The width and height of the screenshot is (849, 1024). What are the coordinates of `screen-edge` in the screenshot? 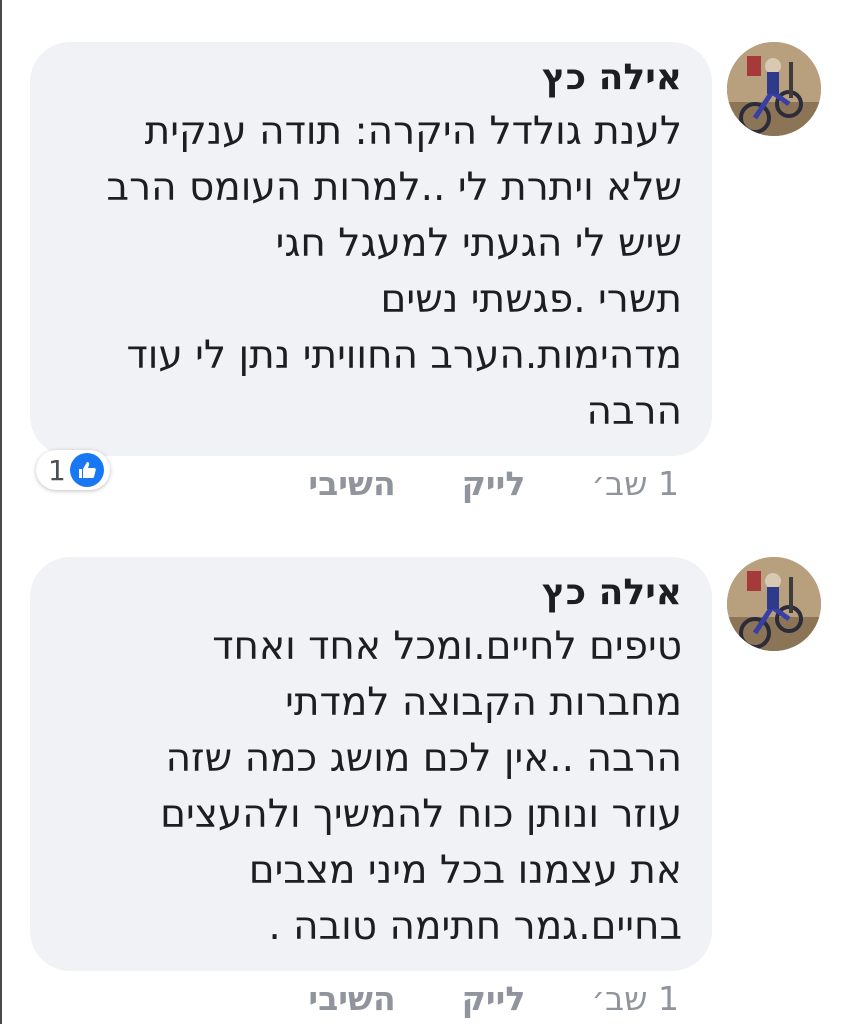 It's located at (1, 512).